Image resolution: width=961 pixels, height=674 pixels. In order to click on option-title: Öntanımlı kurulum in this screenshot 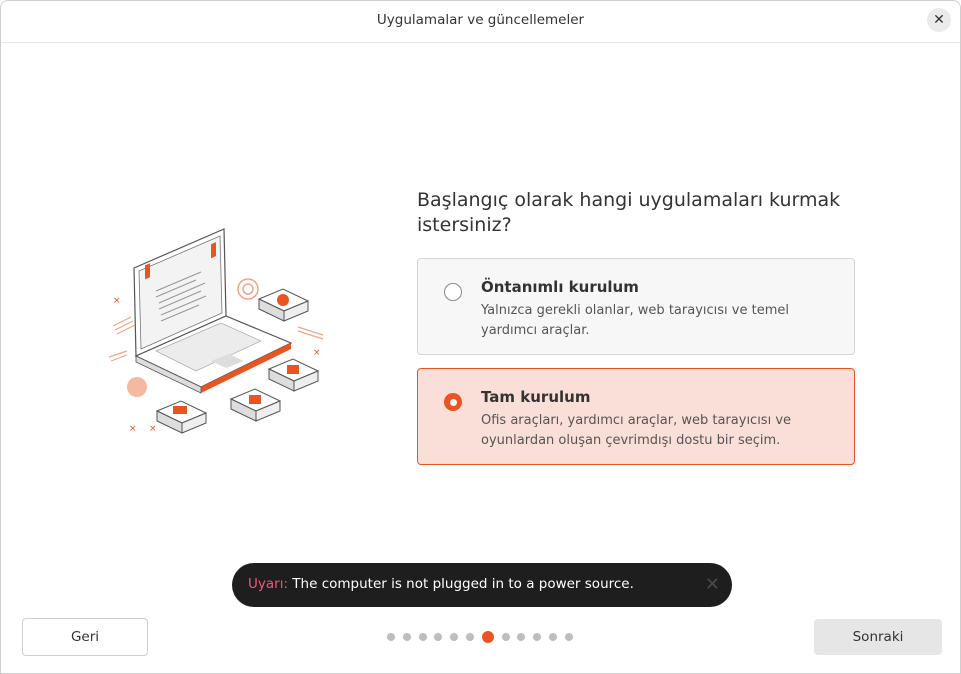, I will do `click(560, 287)`.